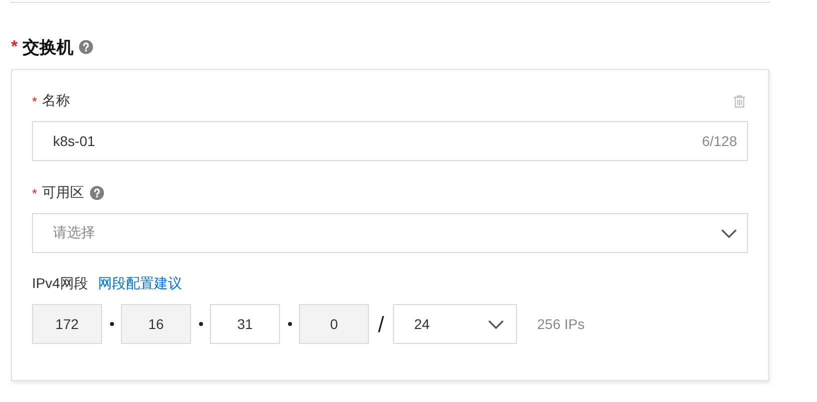 This screenshot has width=817, height=402. What do you see at coordinates (156, 324) in the screenshot?
I see `octet-input: 16` at bounding box center [156, 324].